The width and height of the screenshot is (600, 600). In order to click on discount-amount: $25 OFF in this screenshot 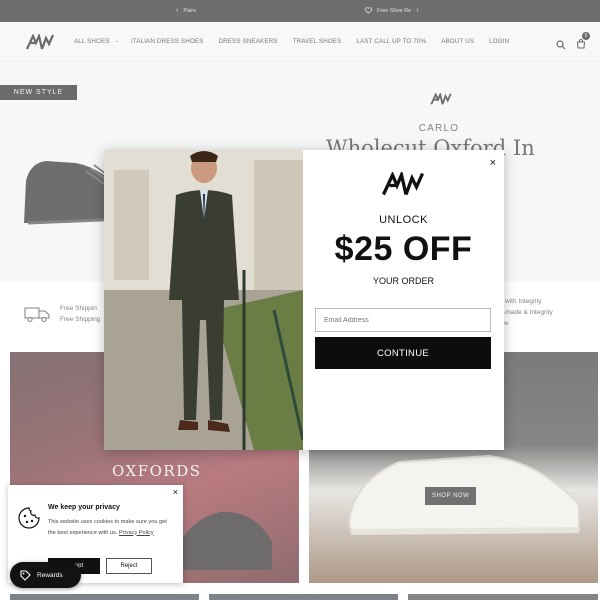, I will do `click(403, 249)`.